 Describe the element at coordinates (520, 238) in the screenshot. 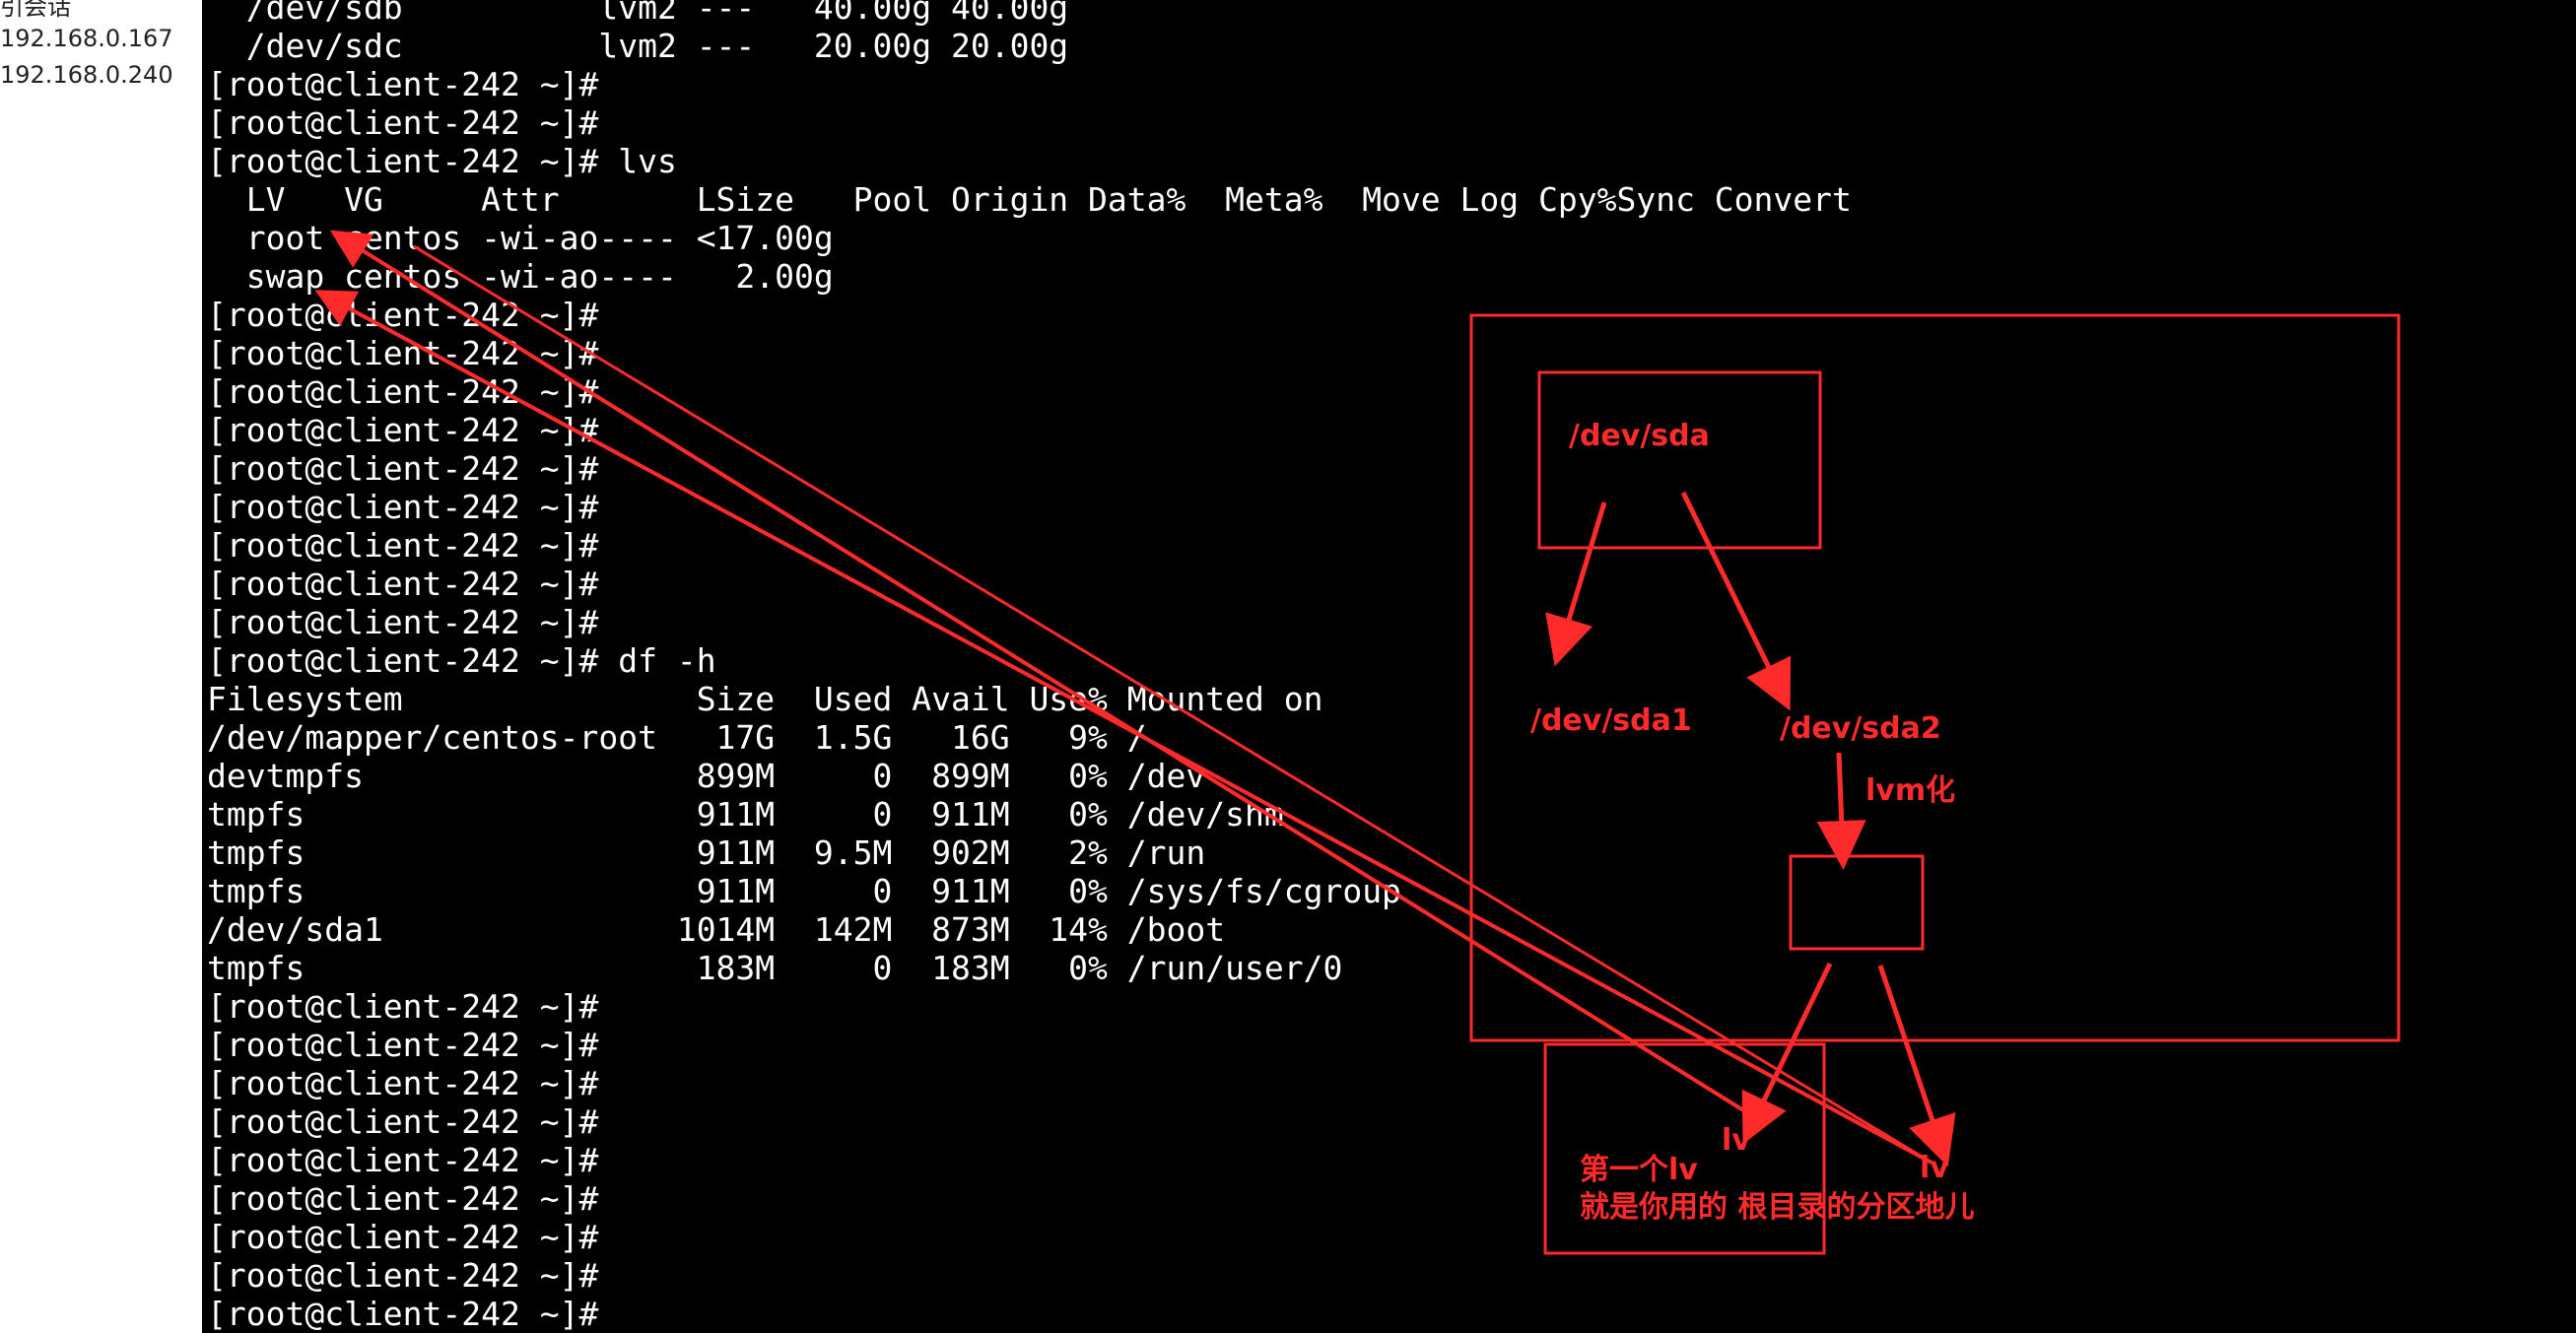

I see `terminal-line: root centos -wi-ao---- <17.00g` at that location.